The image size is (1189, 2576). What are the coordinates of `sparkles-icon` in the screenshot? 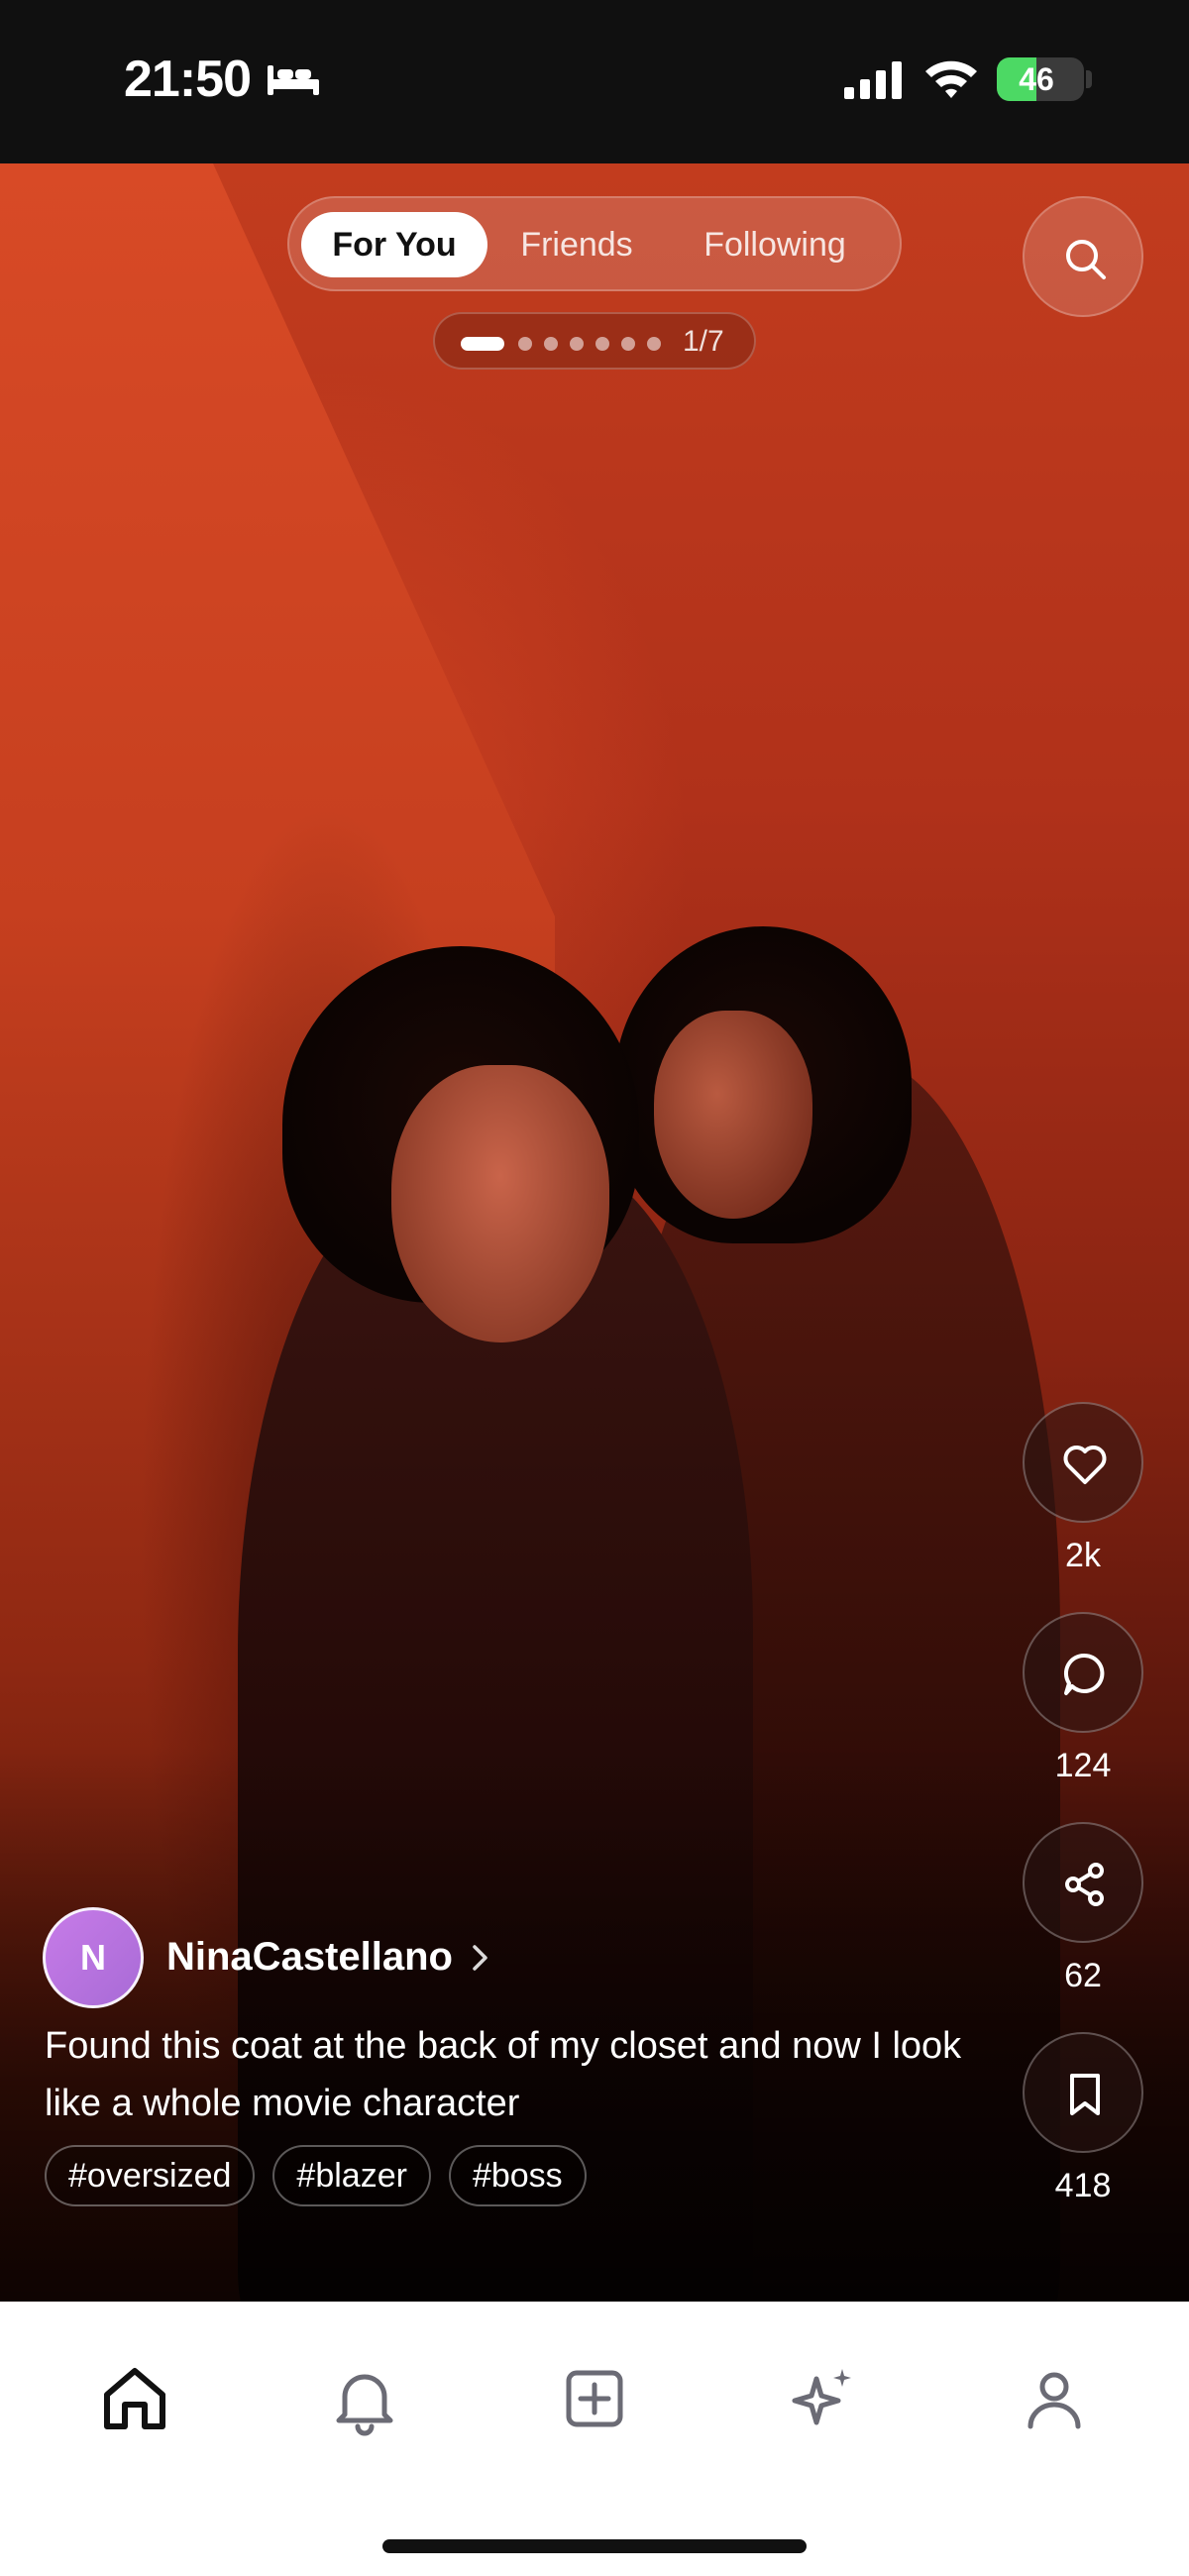 It's located at (822, 2397).